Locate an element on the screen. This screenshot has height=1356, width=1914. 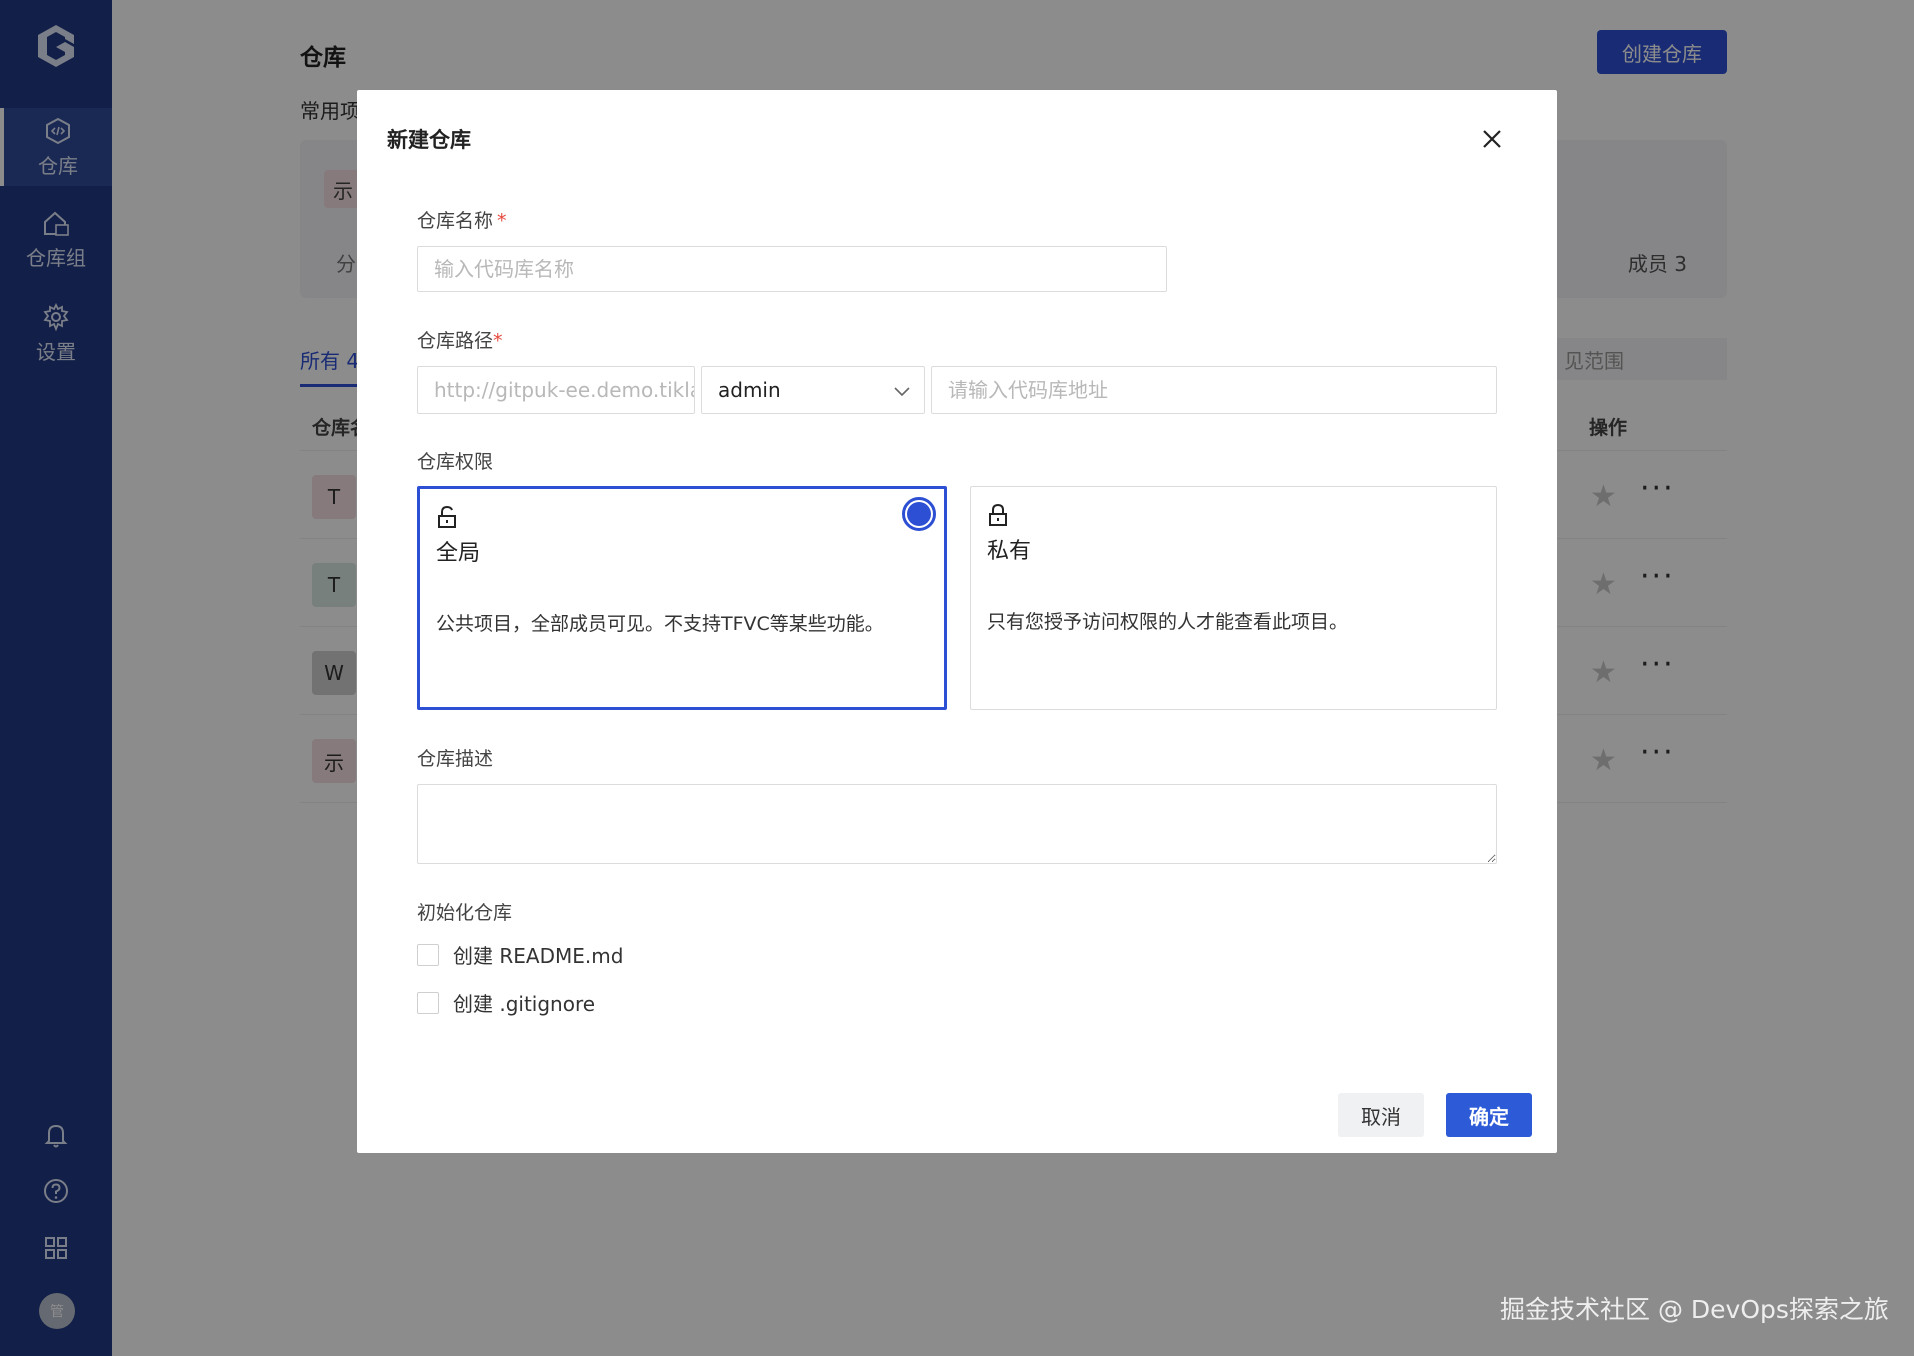
checkbox-label: 创建 README.md is located at coordinates (538, 956).